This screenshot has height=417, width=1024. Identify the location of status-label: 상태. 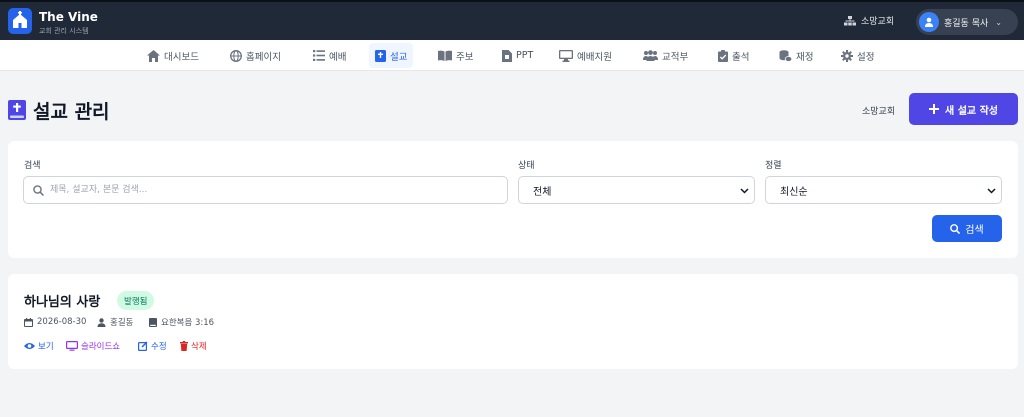
(526, 166).